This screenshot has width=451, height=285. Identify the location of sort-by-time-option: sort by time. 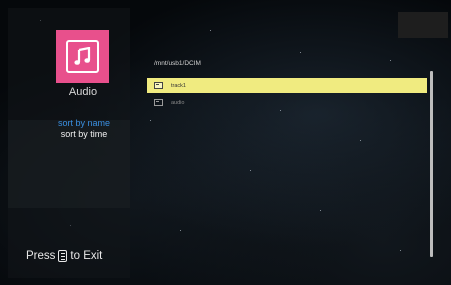
(84, 134).